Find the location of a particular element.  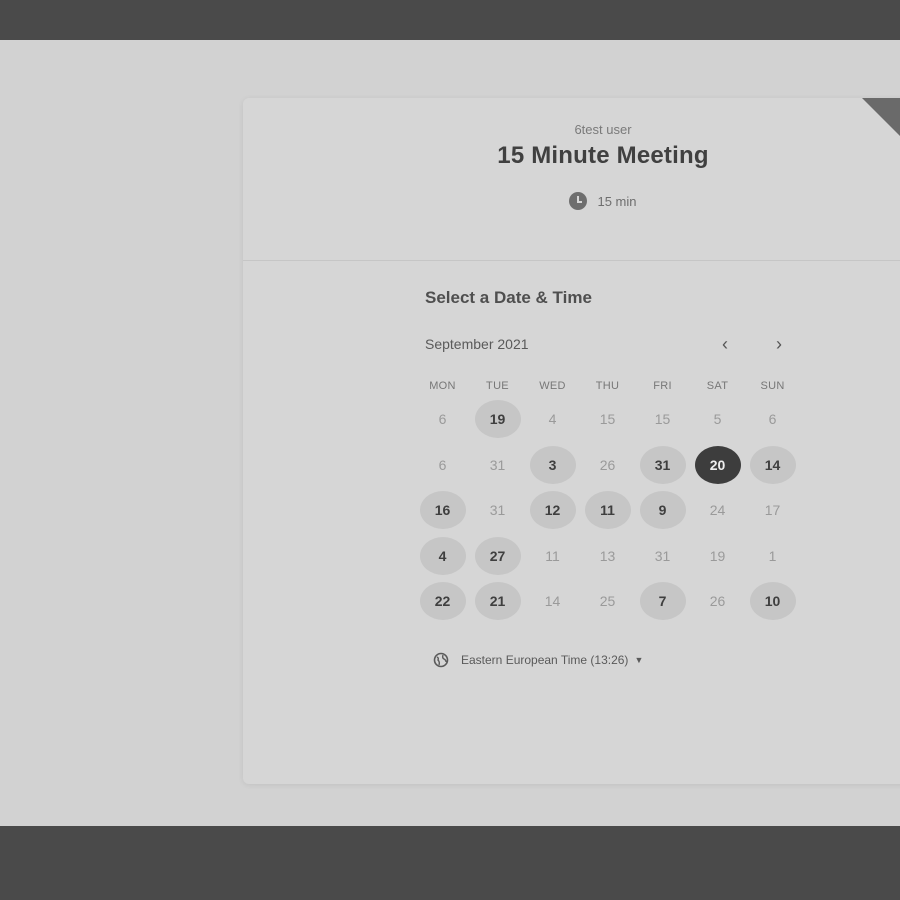

calendar-day-unavailable: 4 is located at coordinates (552, 419).